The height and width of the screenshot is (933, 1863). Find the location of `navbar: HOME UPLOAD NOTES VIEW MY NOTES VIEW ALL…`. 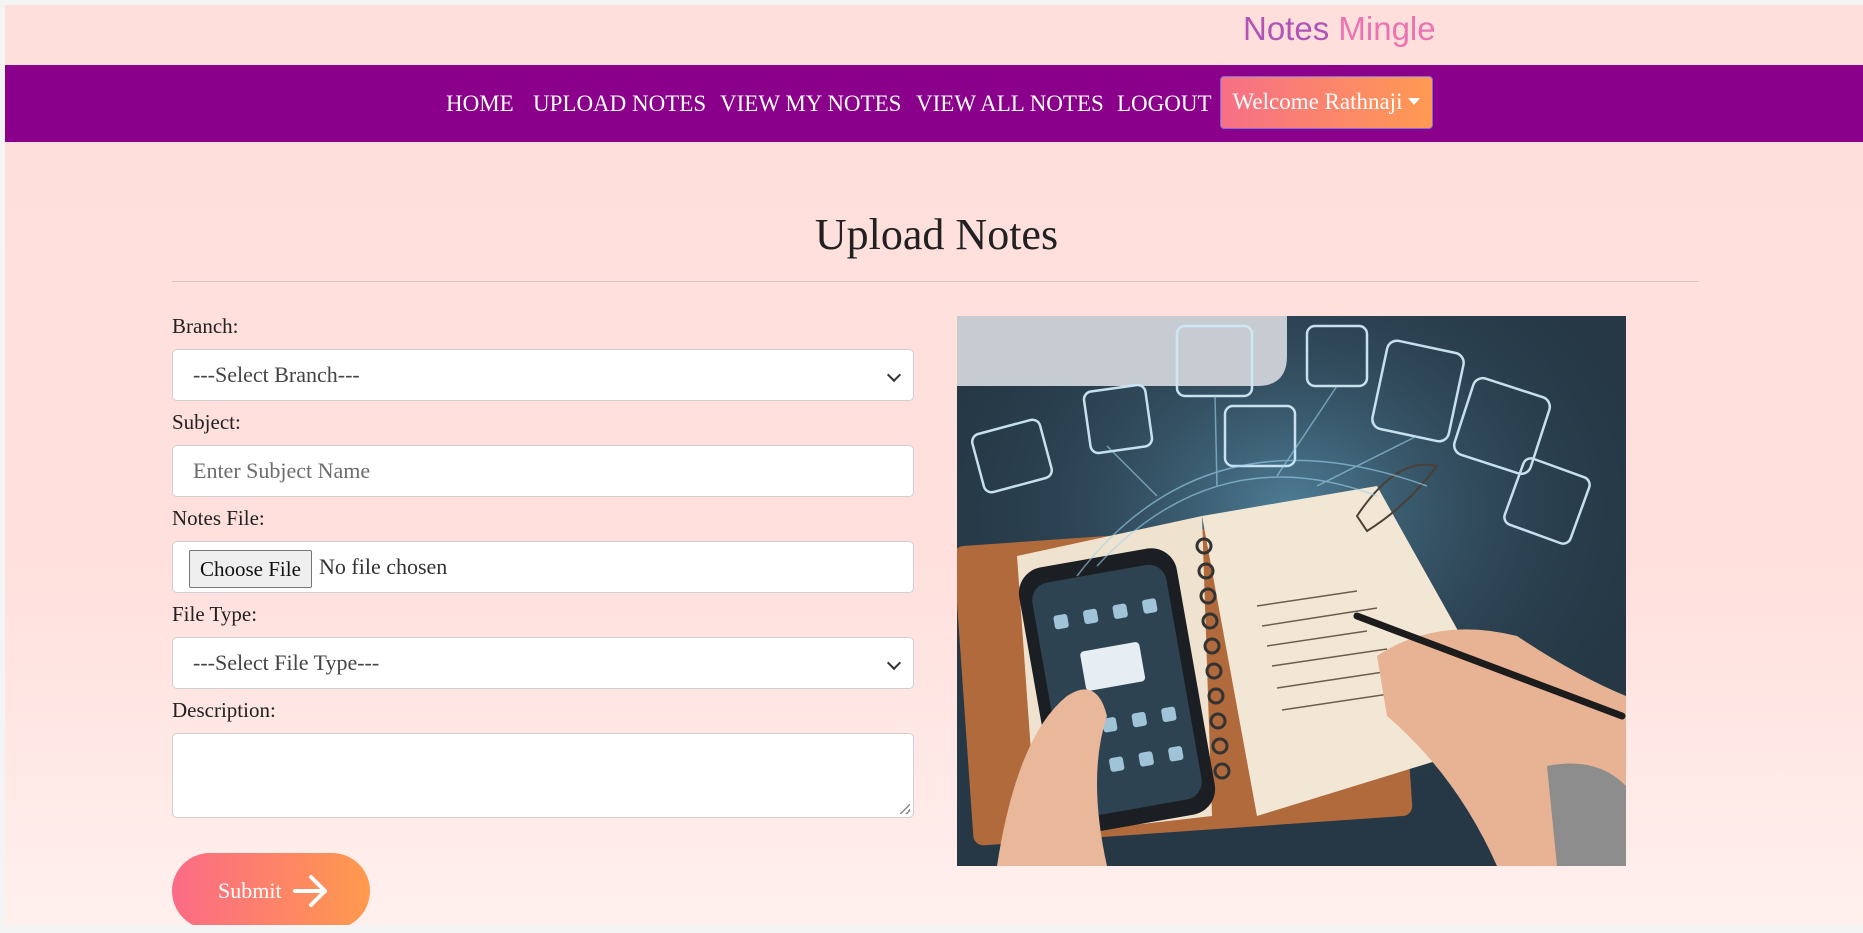

navbar: HOME UPLOAD NOTES VIEW MY NOTES VIEW ALL… is located at coordinates (934, 103).